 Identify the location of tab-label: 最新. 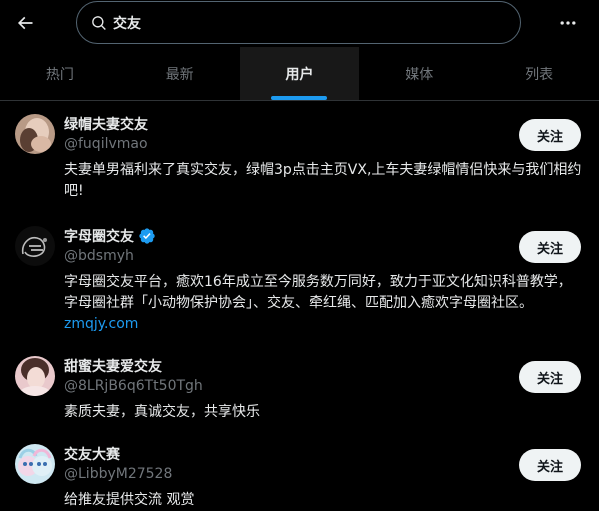
(179, 74).